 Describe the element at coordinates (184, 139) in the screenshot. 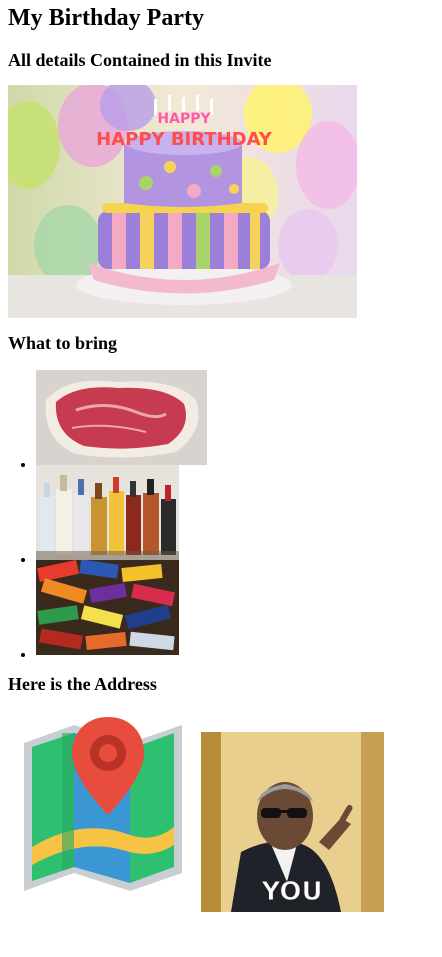

I see `cake-caption: HAPPY BIRTHDAY` at that location.